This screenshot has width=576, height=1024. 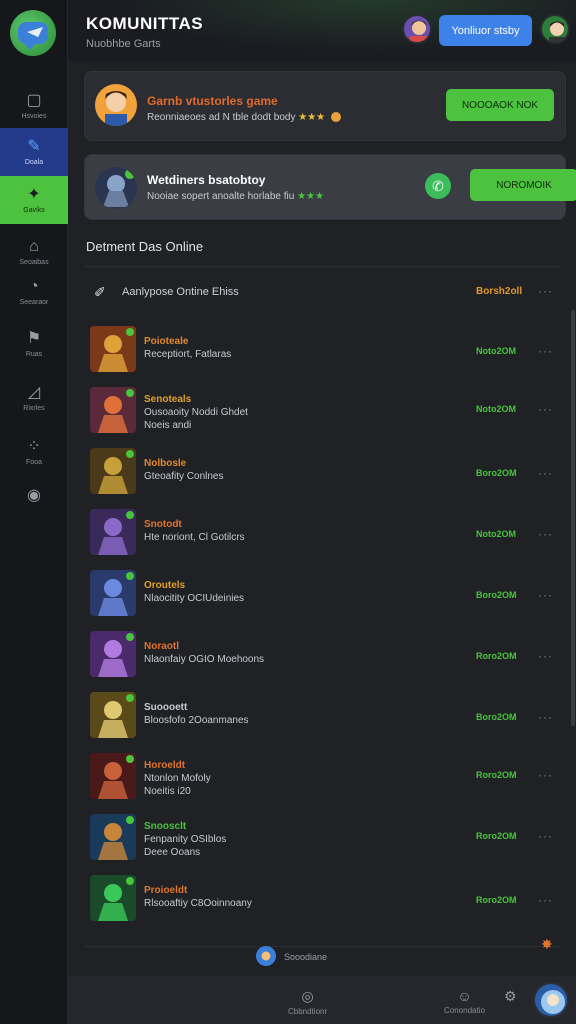 I want to click on chart-icon: ◿, so click(x=34, y=392).